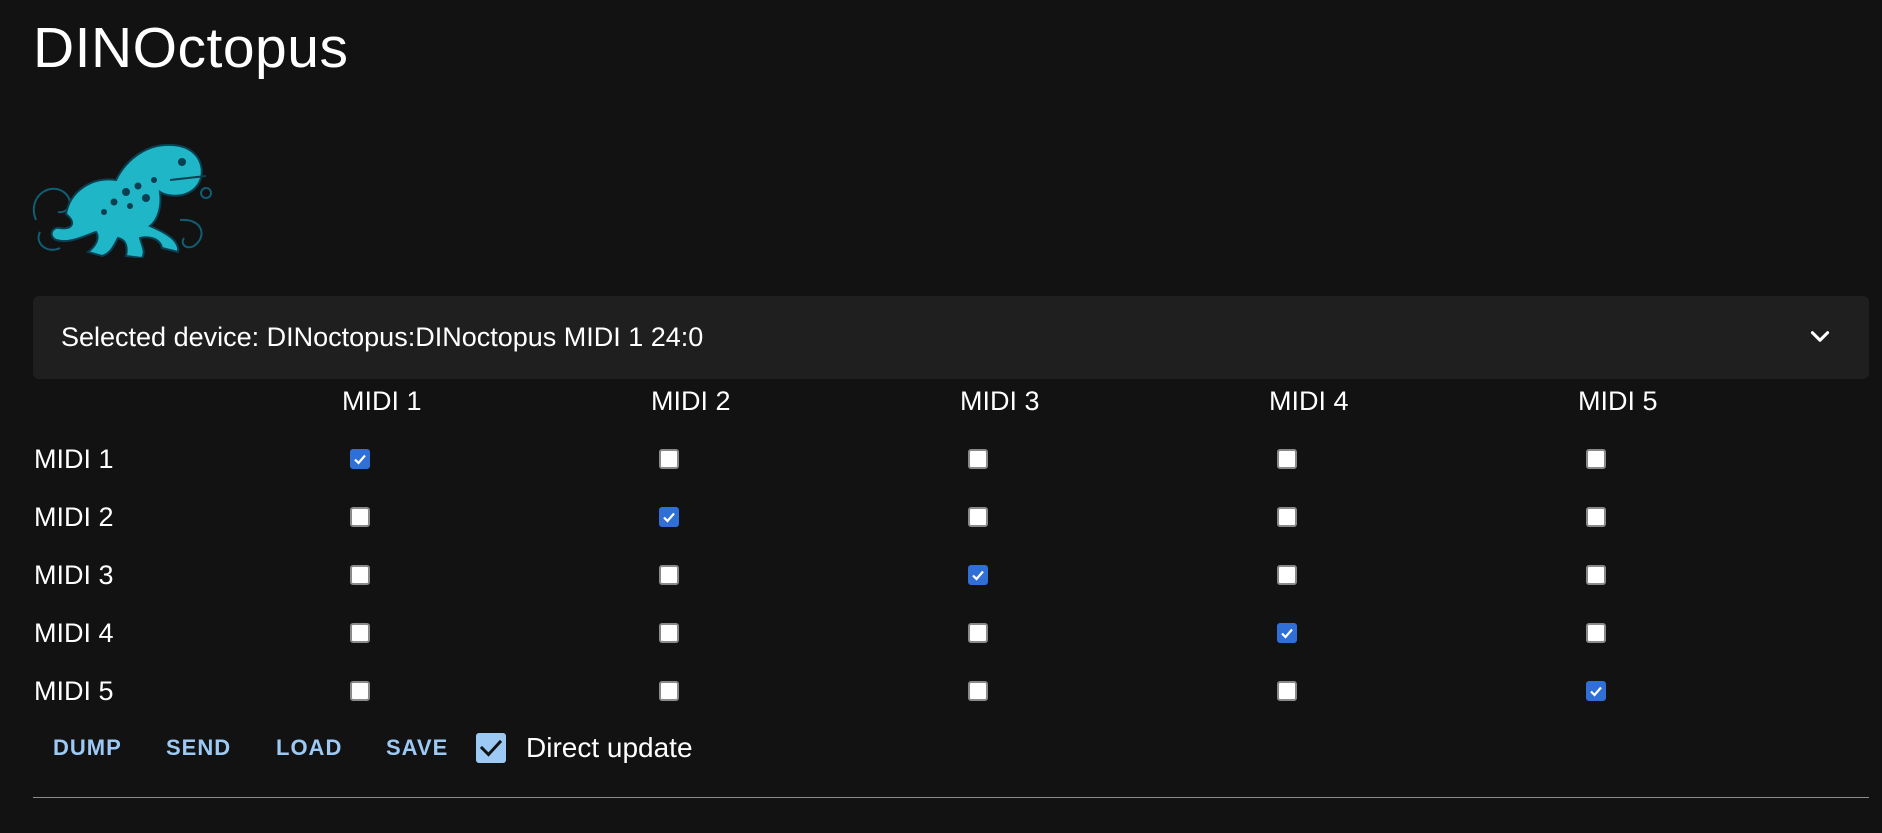 The width and height of the screenshot is (1882, 833). What do you see at coordinates (609, 747) in the screenshot?
I see `direct-update-label: Direct update` at bounding box center [609, 747].